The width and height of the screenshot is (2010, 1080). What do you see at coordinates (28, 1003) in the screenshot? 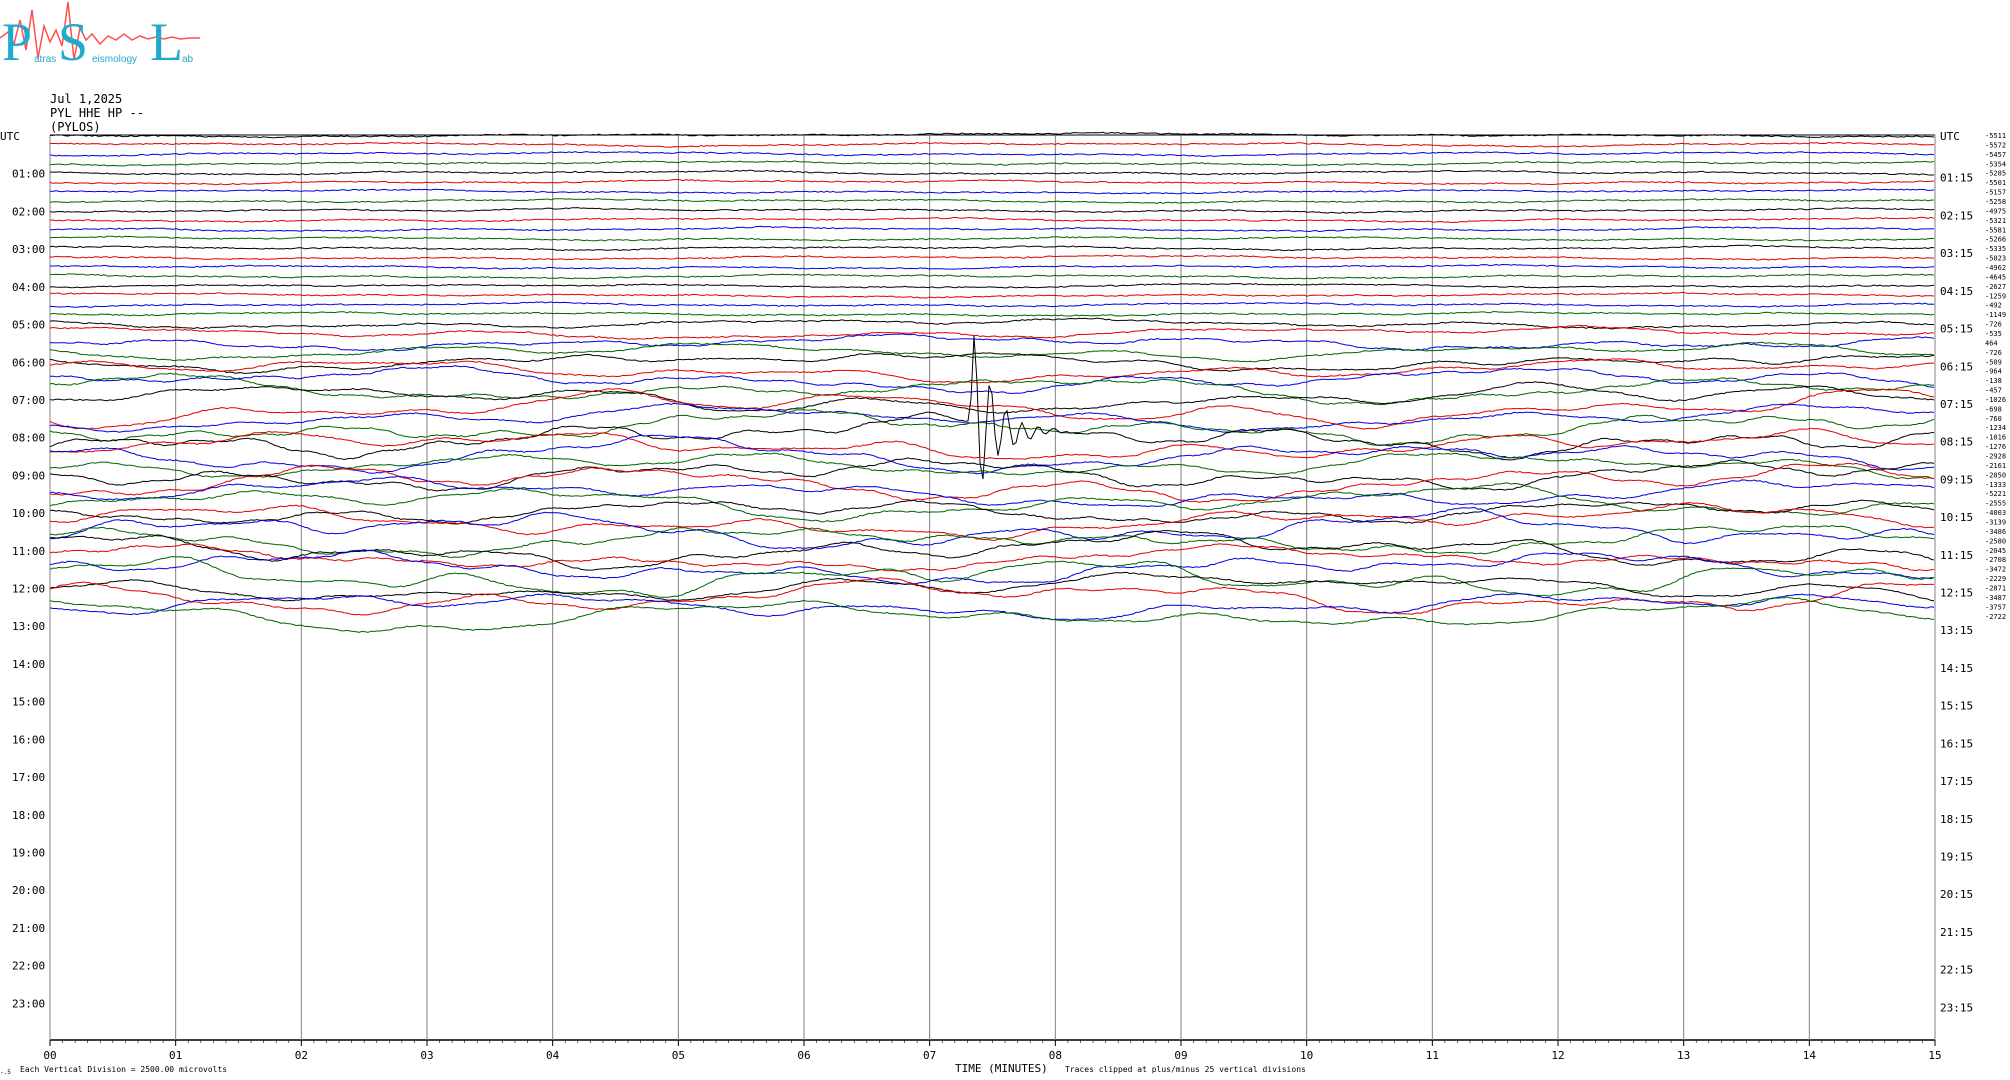
I see `left-hour-label: 23:00` at bounding box center [28, 1003].